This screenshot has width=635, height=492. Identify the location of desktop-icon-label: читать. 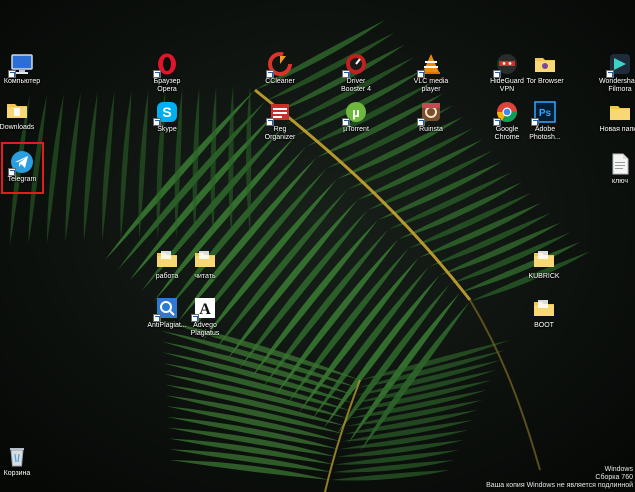
(205, 276).